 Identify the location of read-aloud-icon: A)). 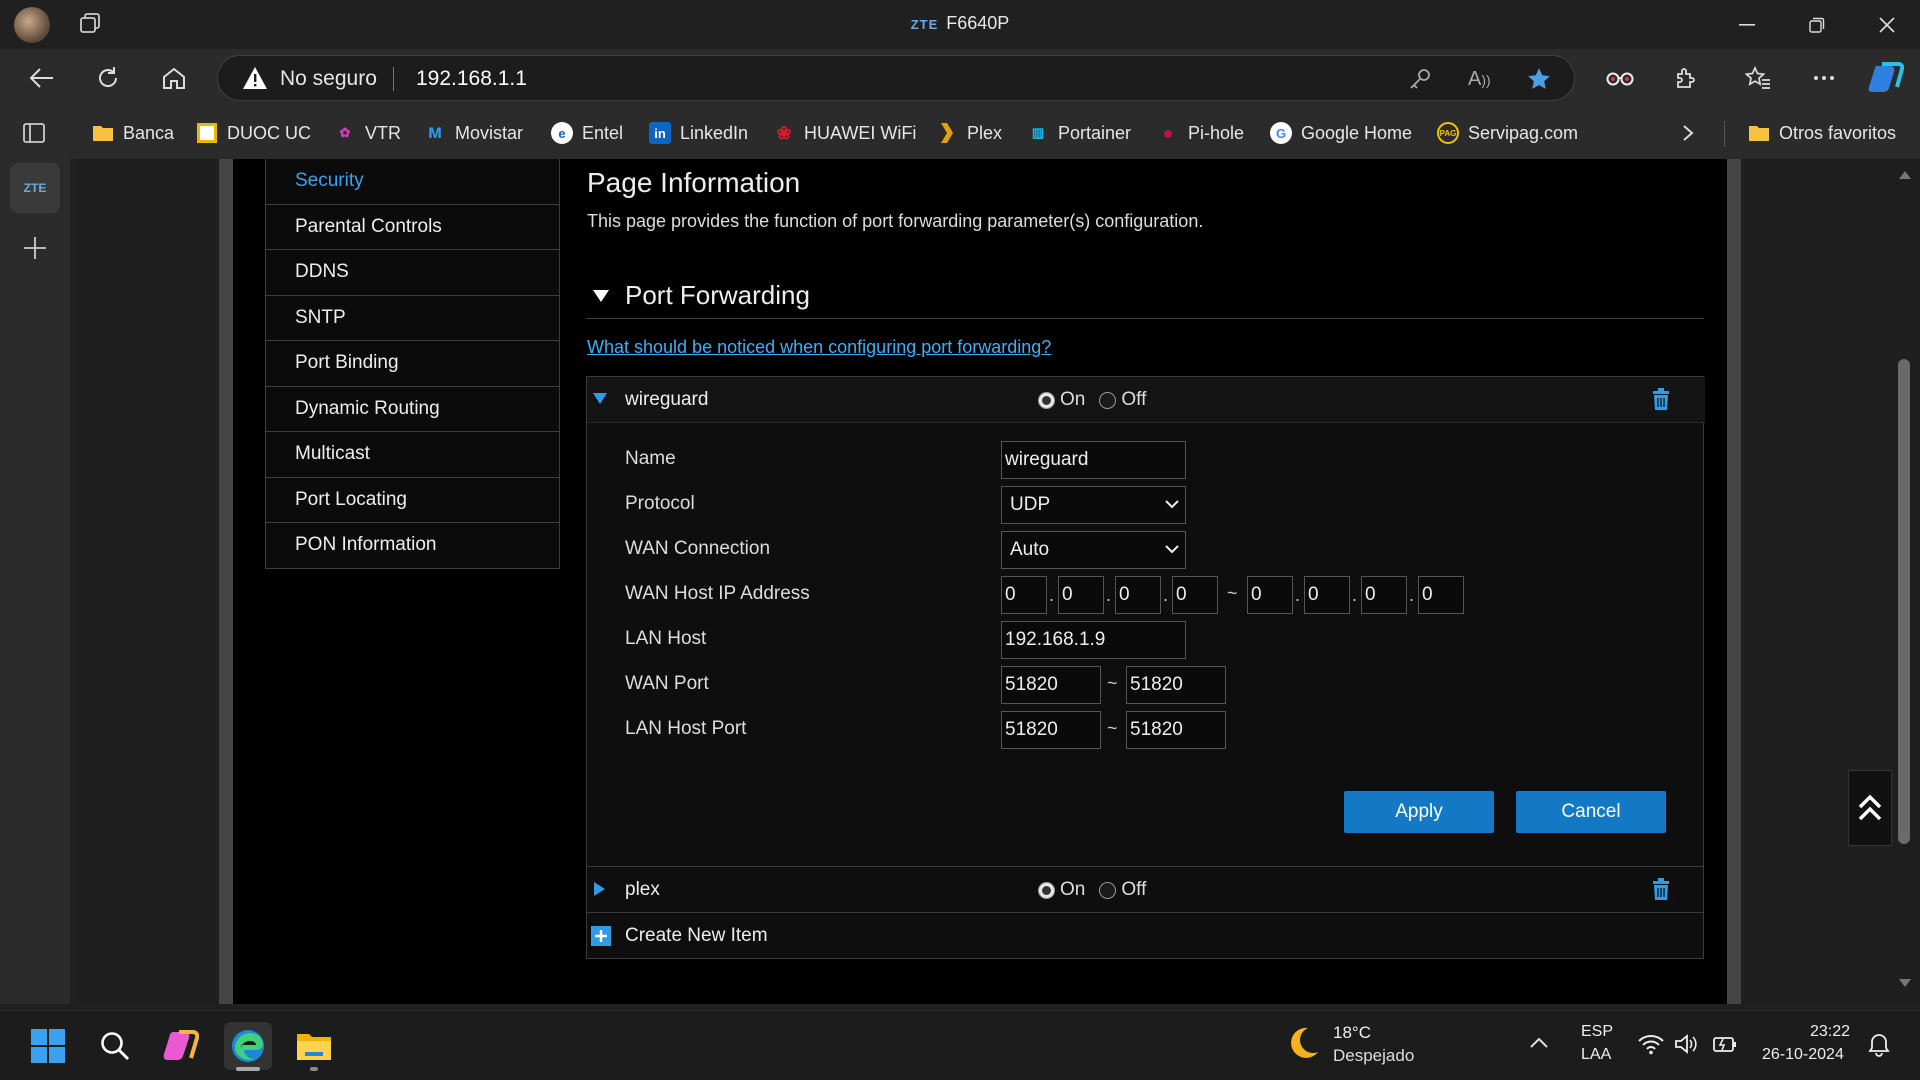
(1479, 79).